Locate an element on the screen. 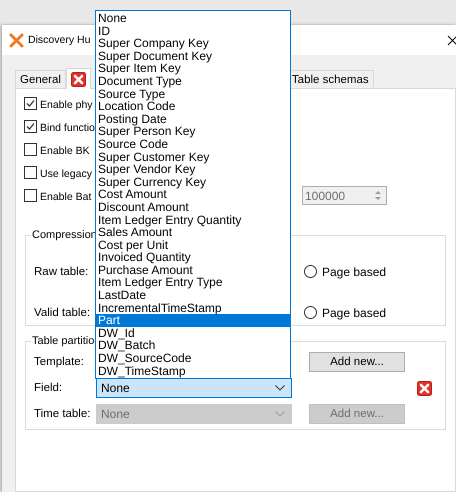 The width and height of the screenshot is (456, 492). field-label: Time table: is located at coordinates (63, 414).